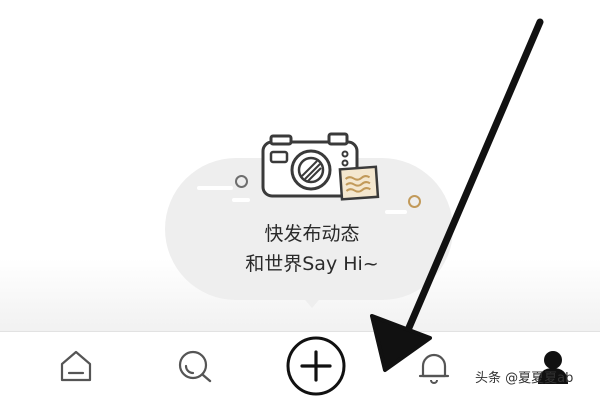  Describe the element at coordinates (241, 181) in the screenshot. I see `decor-circle` at that location.